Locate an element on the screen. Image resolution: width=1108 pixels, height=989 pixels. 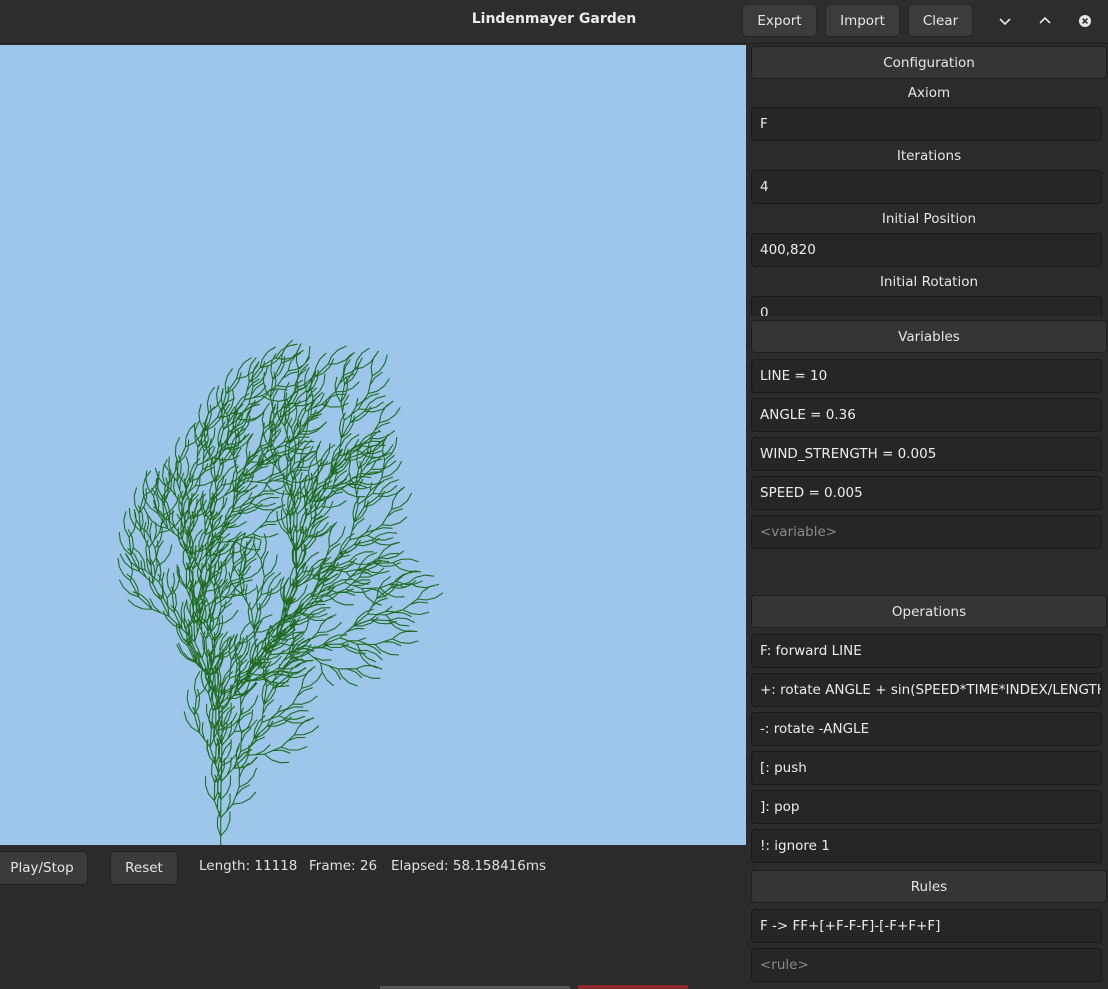
reset-button: Reset is located at coordinates (144, 868).